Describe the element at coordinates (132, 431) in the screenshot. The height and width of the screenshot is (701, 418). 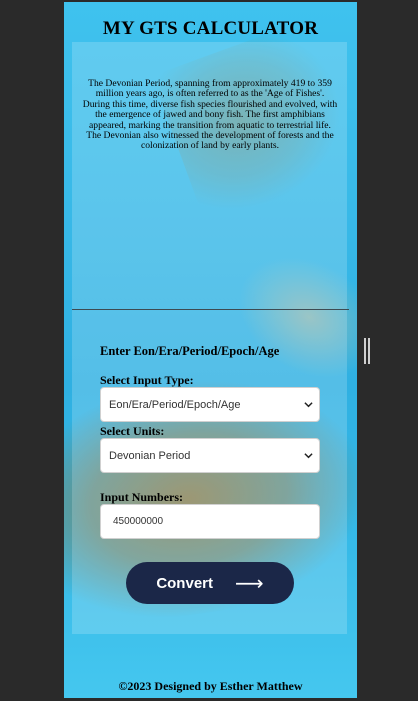
I see `units-label: Select Units:` at that location.